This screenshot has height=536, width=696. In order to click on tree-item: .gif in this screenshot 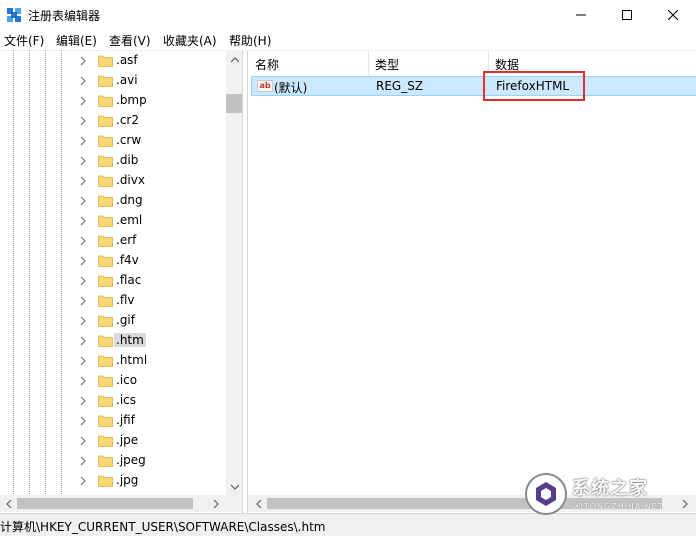, I will do `click(113, 321)`.